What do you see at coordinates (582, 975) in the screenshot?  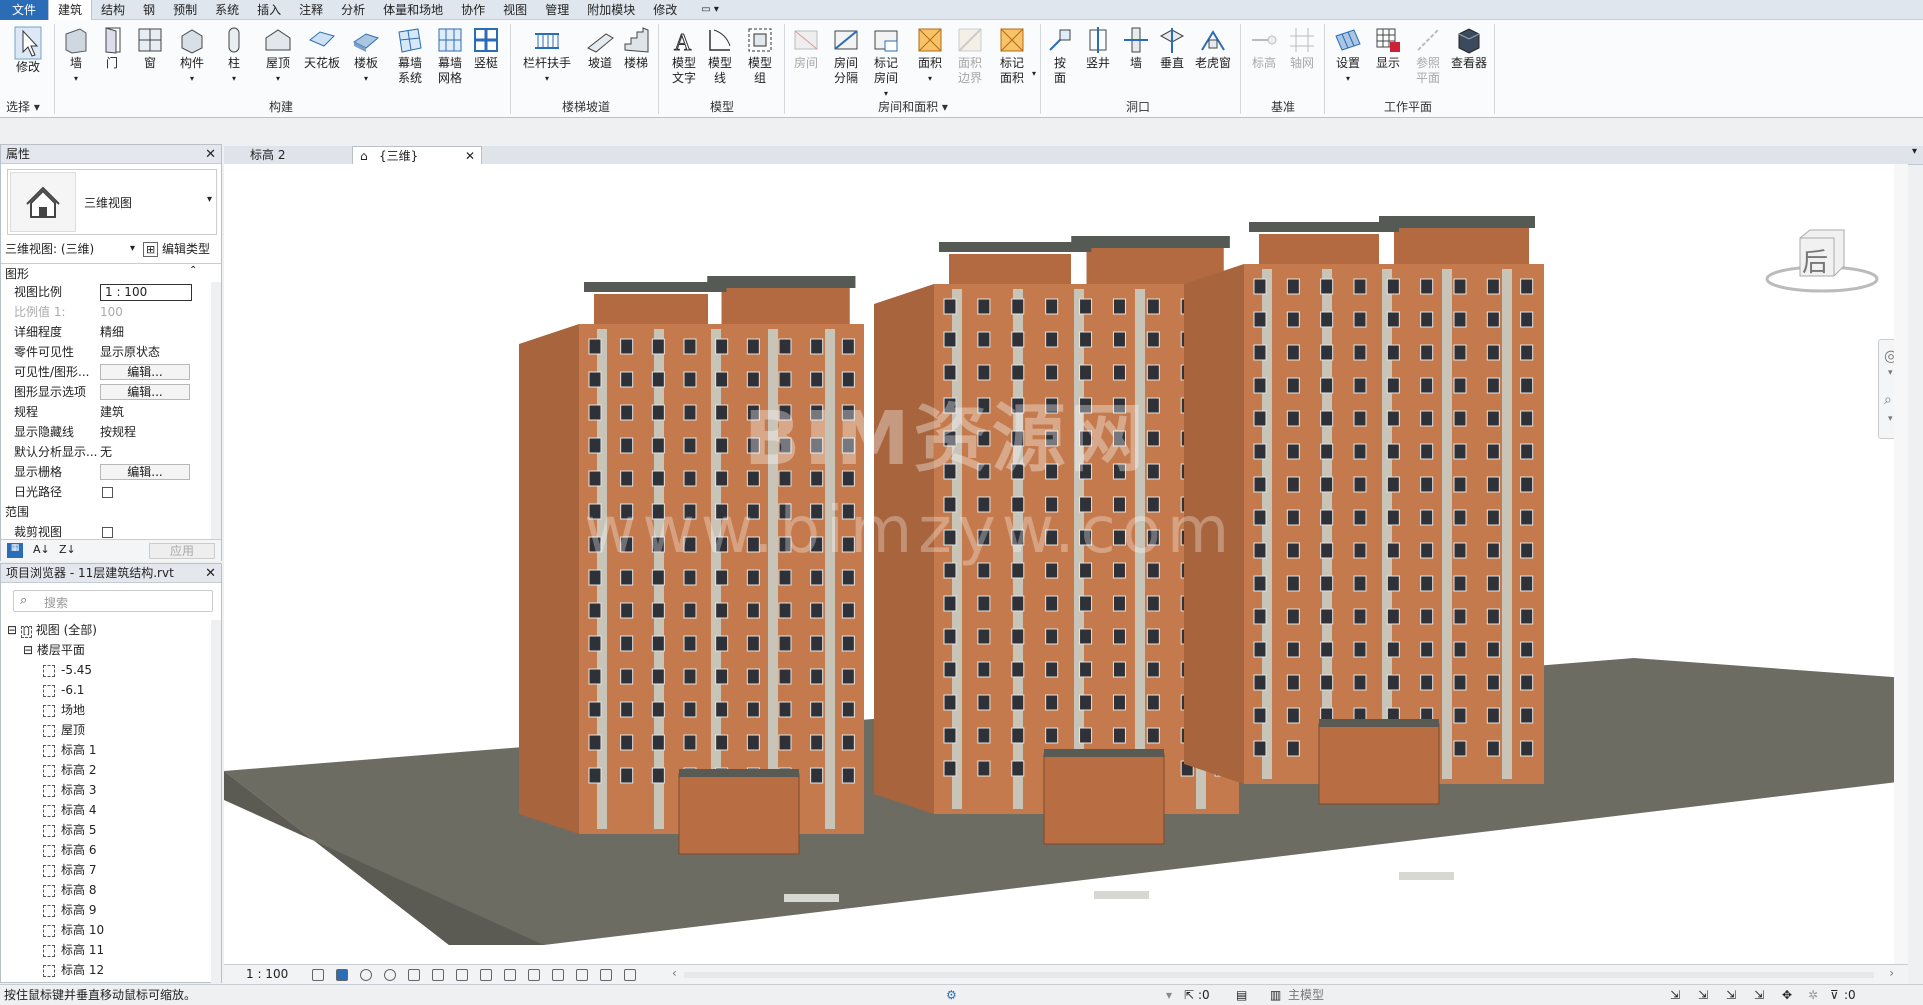 I see `temp-properties-icon` at bounding box center [582, 975].